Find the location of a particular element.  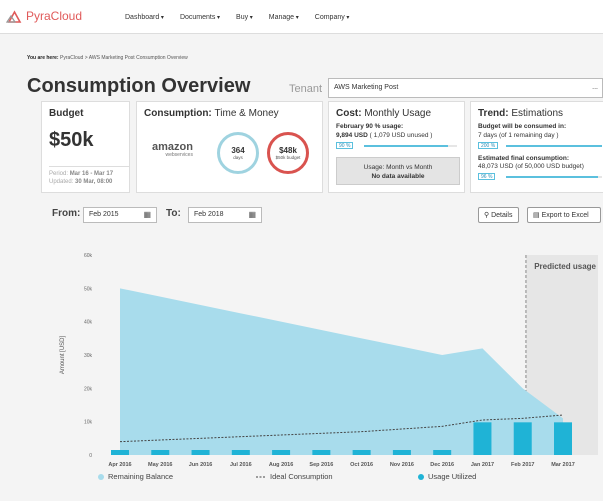

money-label: $50k budget is located at coordinates (288, 157).